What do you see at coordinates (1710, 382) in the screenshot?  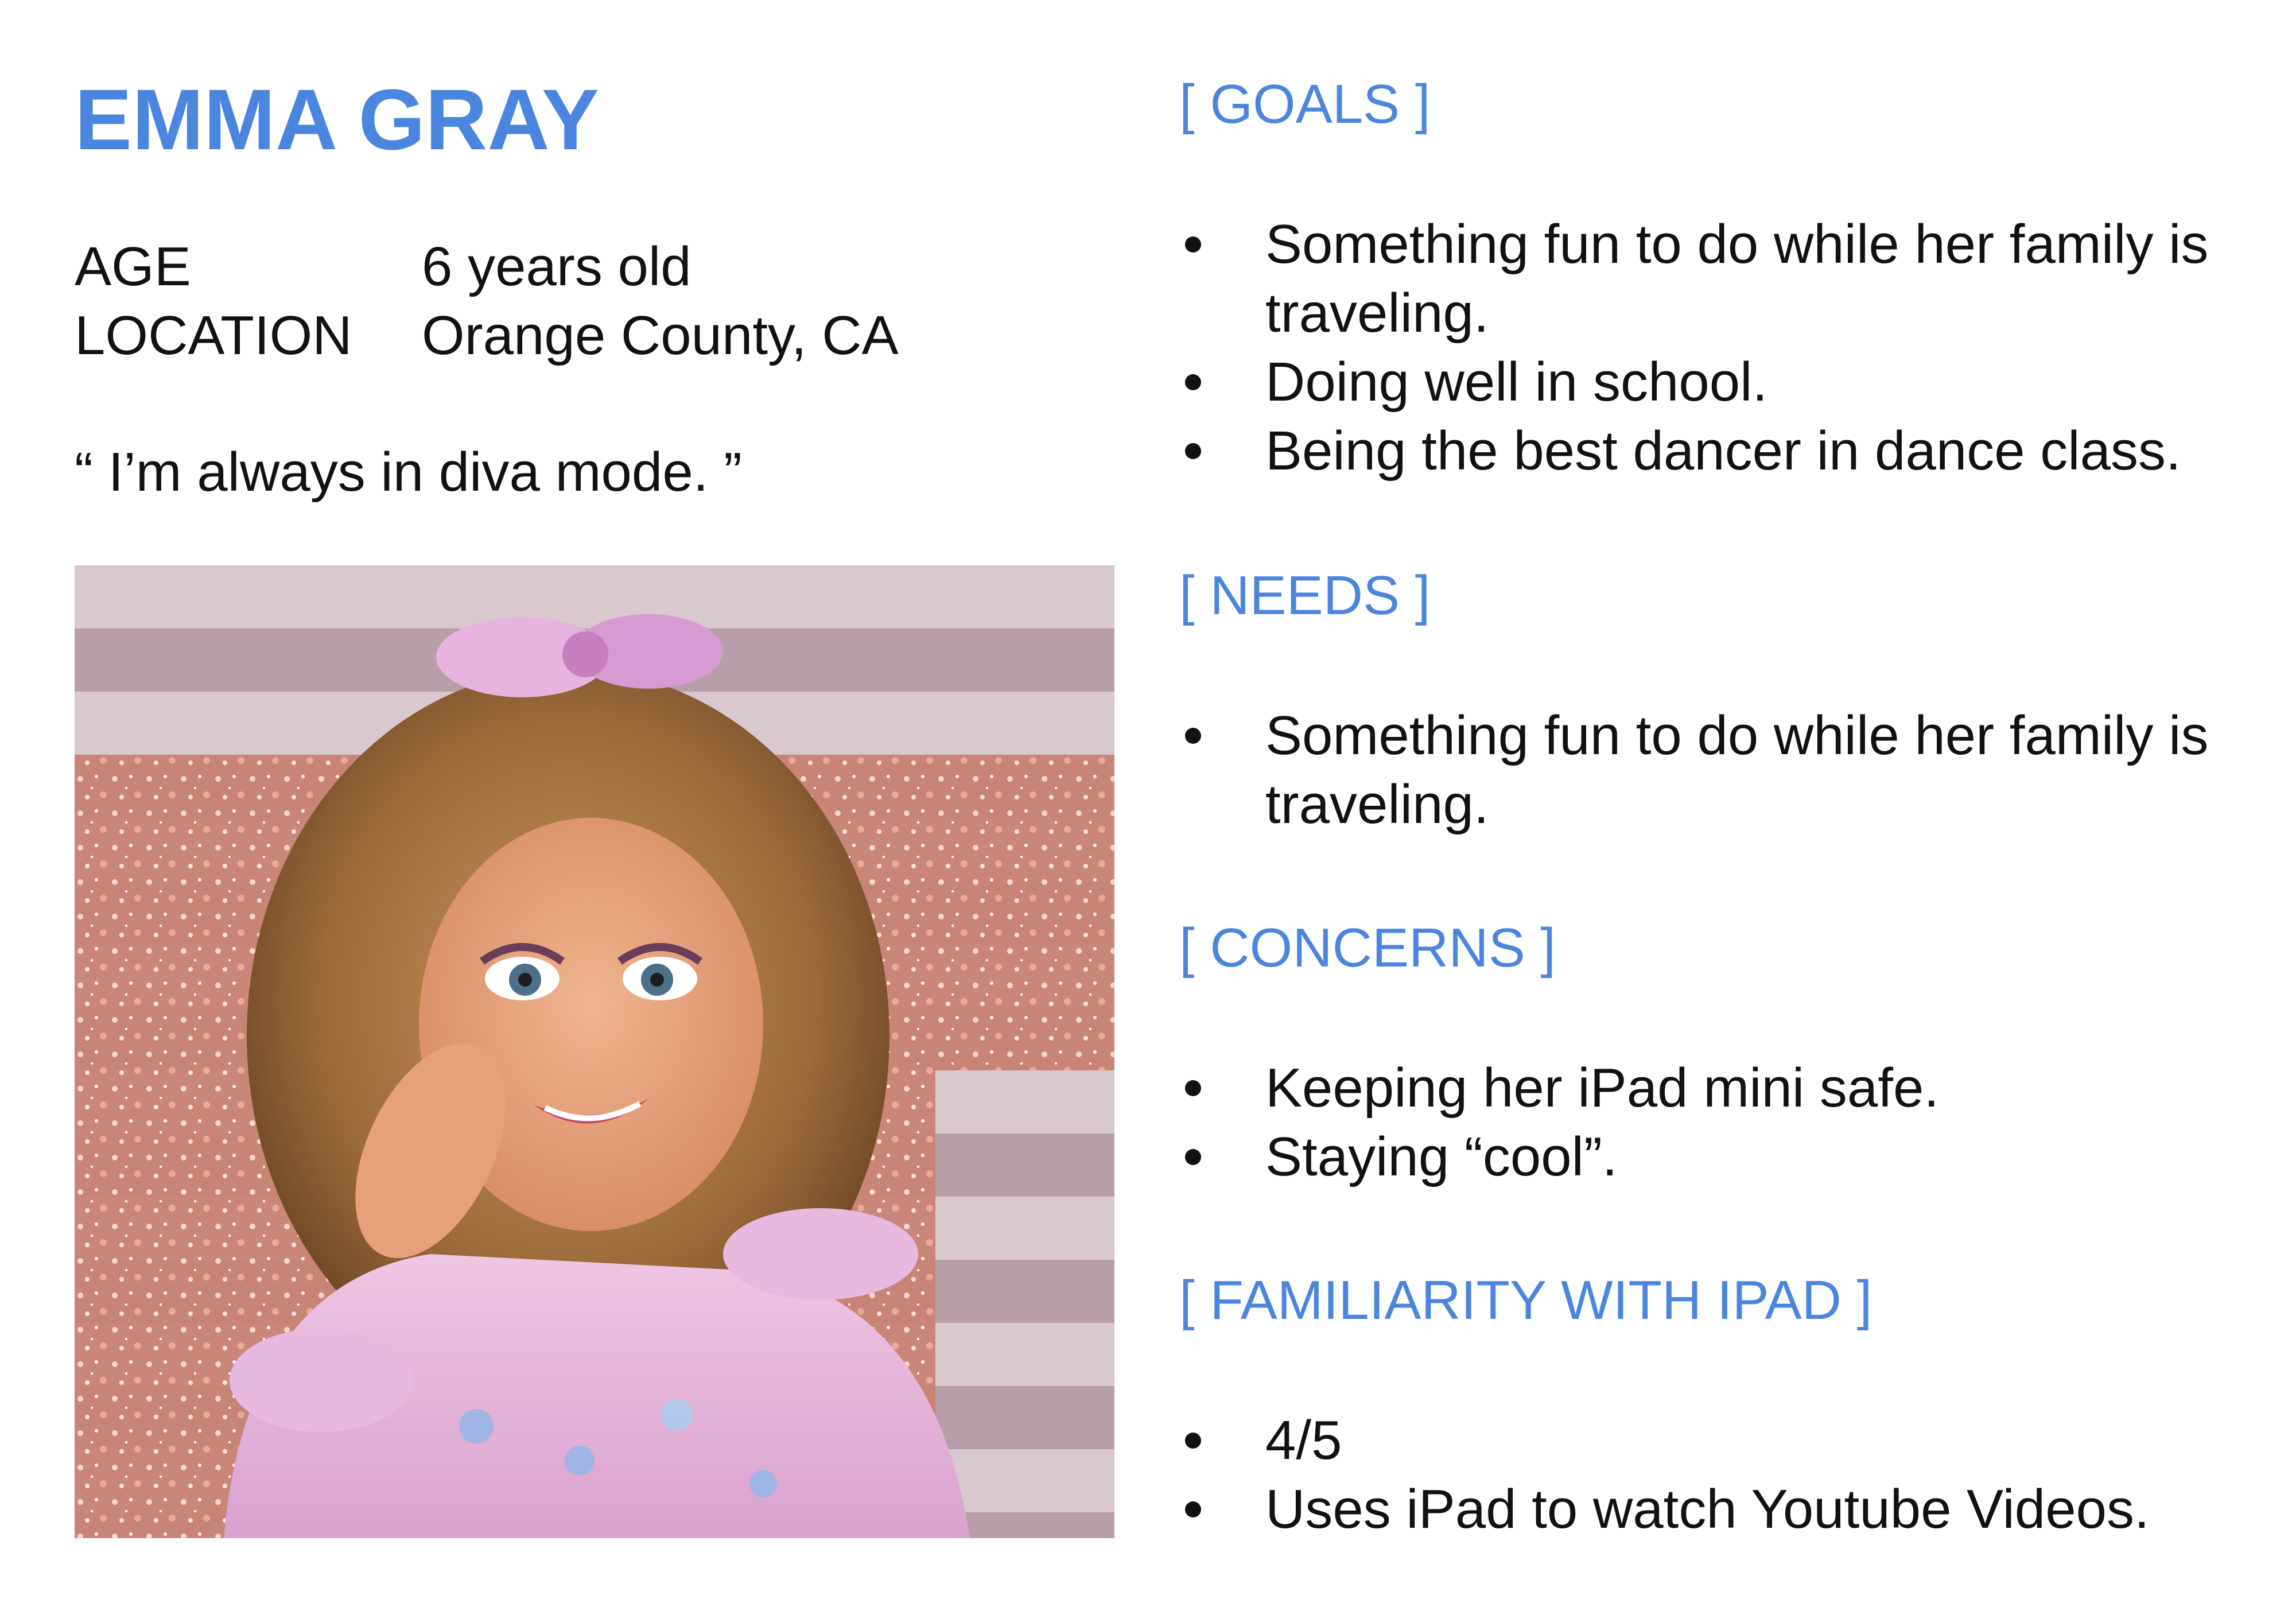 I see `list-item: Doing well in school.` at bounding box center [1710, 382].